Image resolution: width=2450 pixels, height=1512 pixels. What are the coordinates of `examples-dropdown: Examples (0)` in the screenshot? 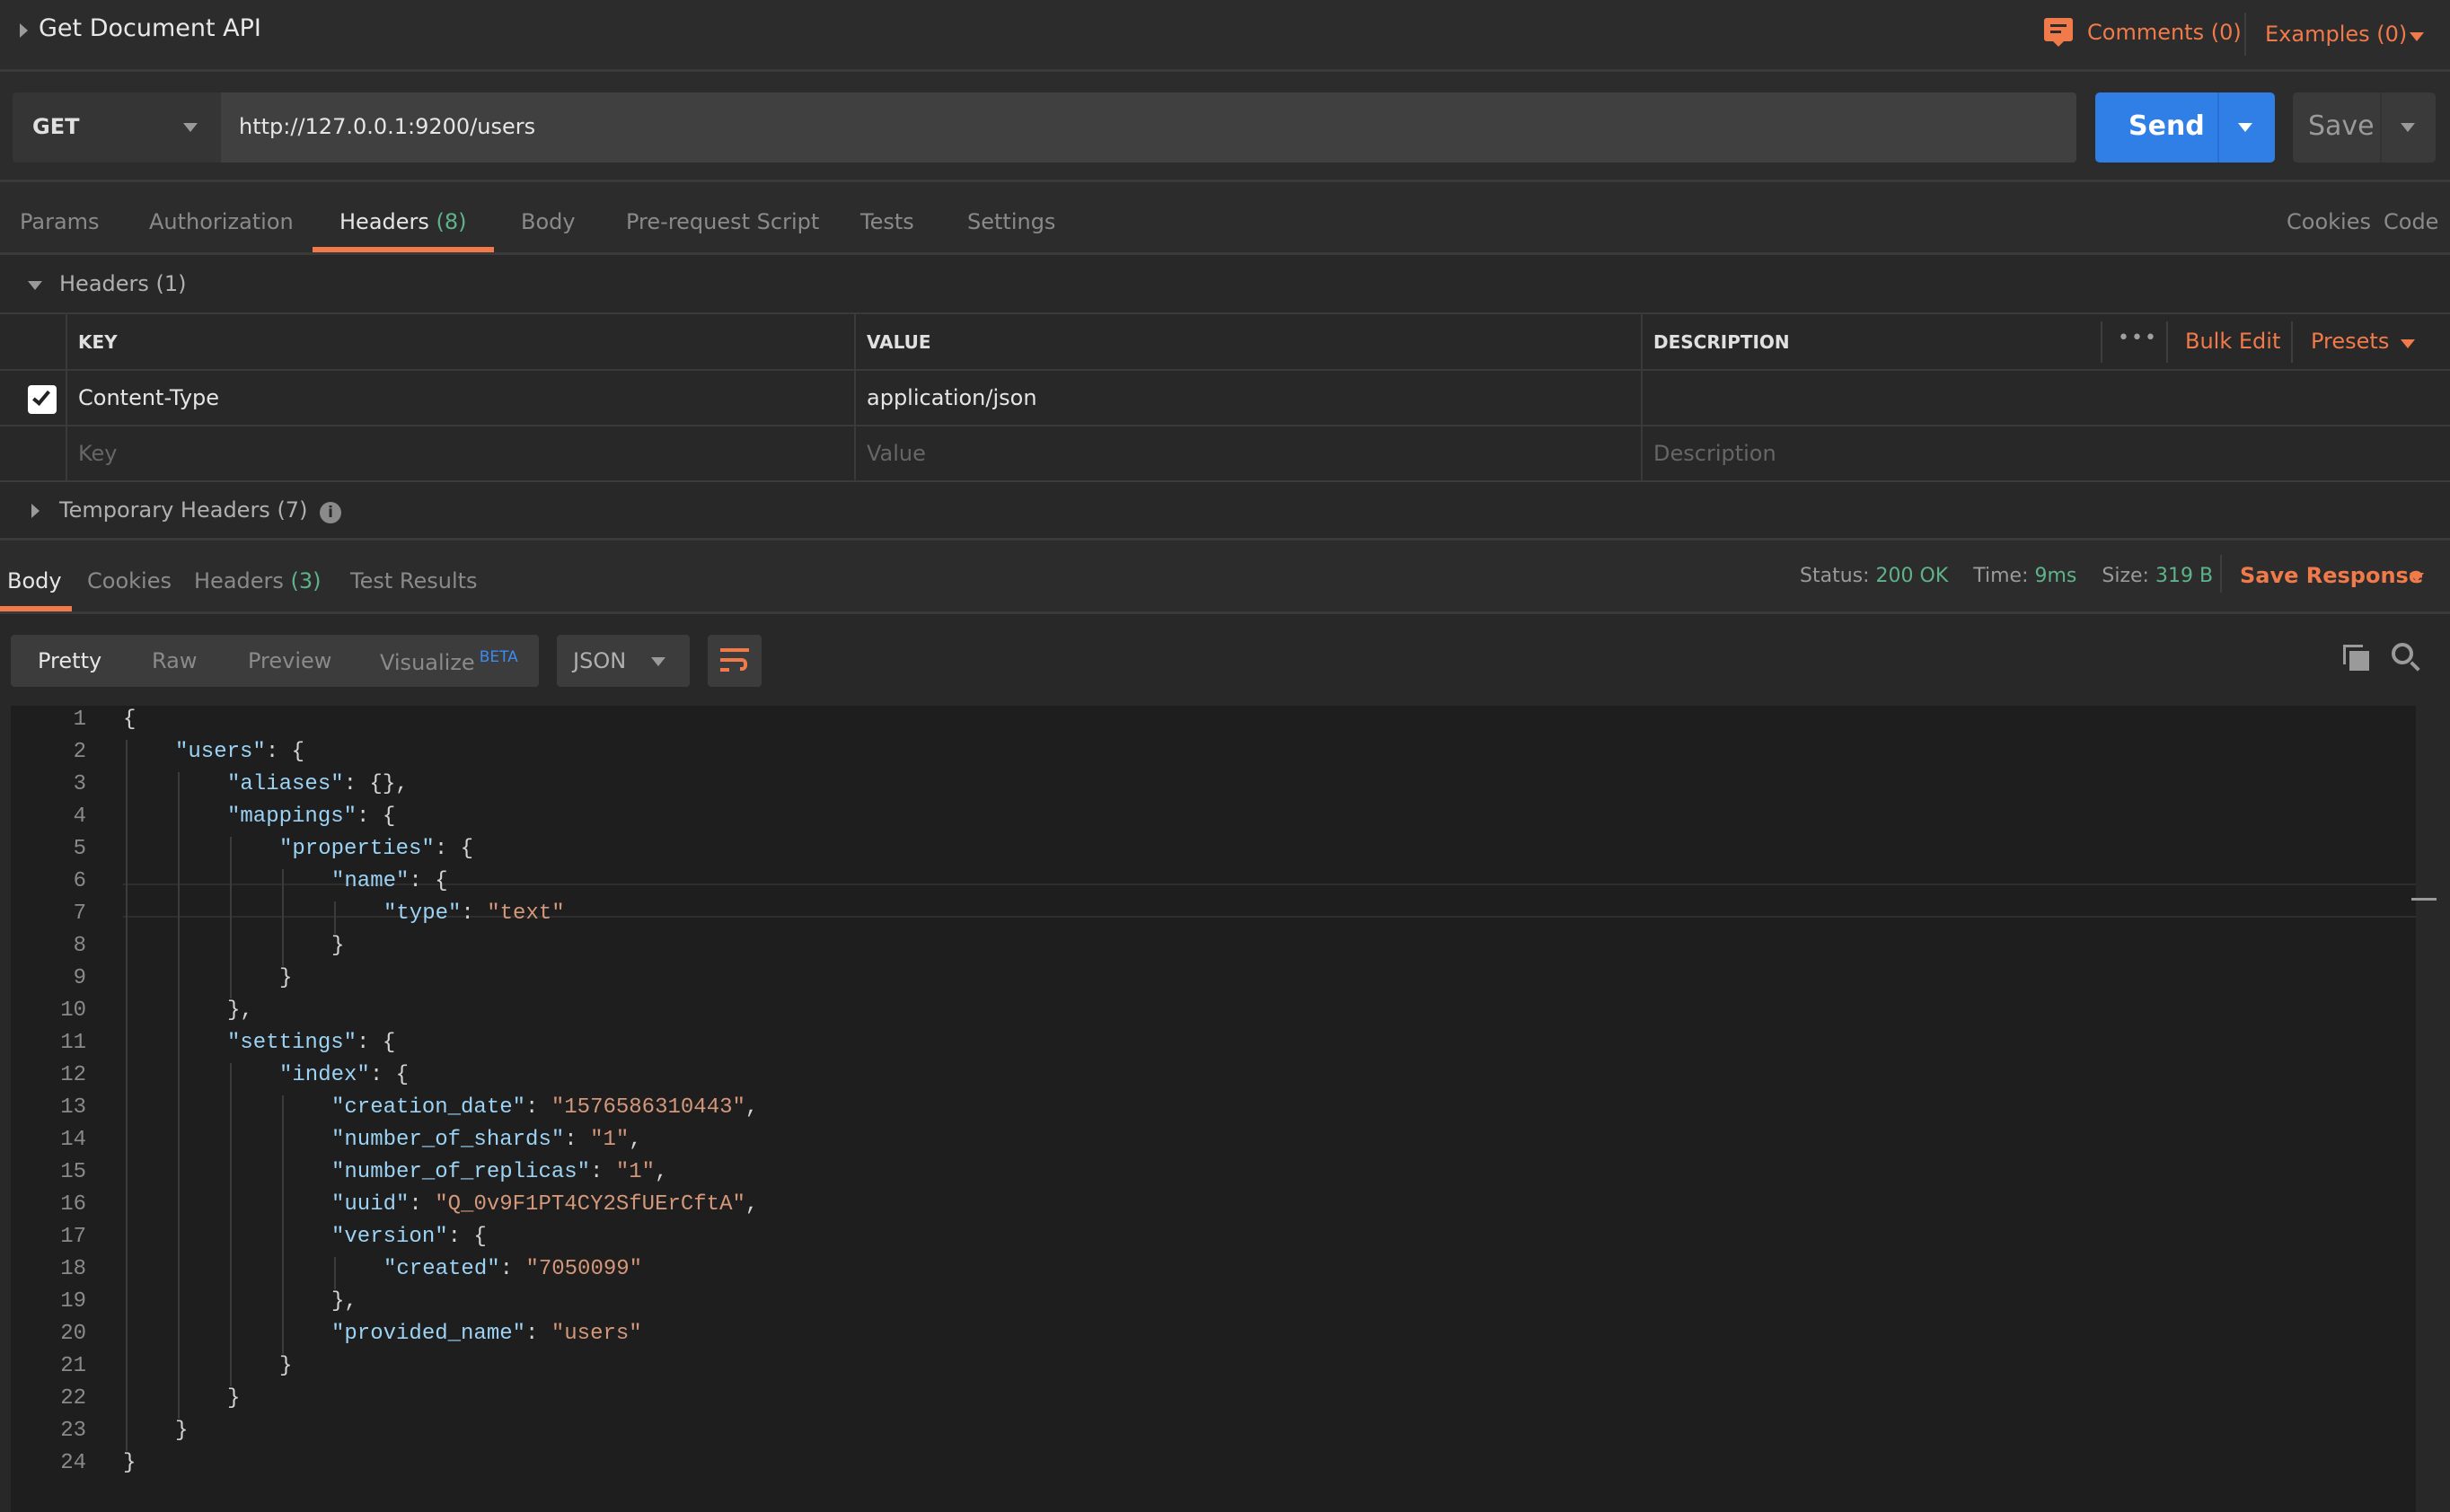 It's located at (2336, 34).